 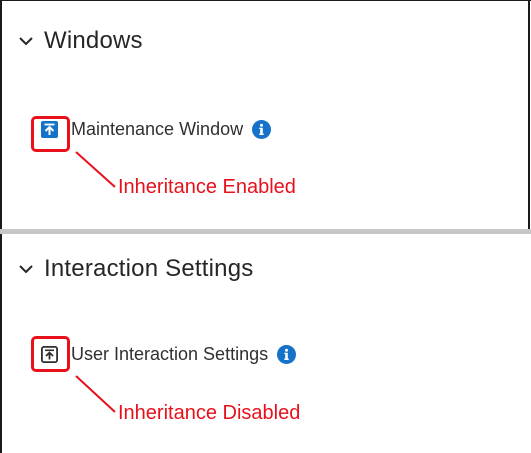 What do you see at coordinates (529, 116) in the screenshot?
I see `frame-border-right` at bounding box center [529, 116].